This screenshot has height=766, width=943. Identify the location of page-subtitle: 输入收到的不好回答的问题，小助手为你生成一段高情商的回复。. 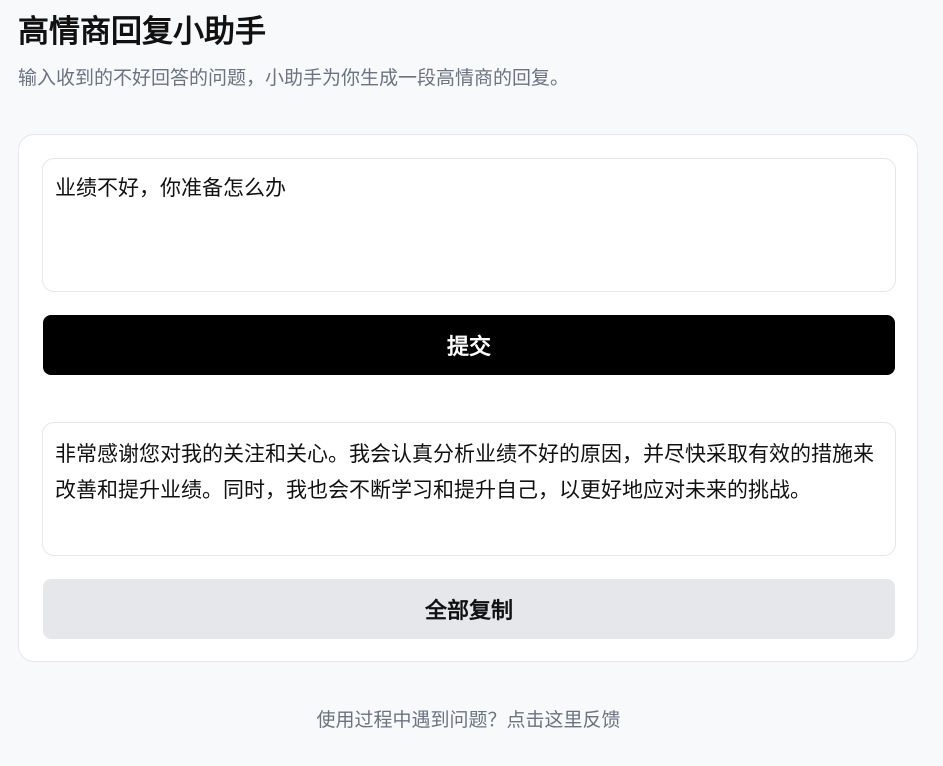
(294, 78).